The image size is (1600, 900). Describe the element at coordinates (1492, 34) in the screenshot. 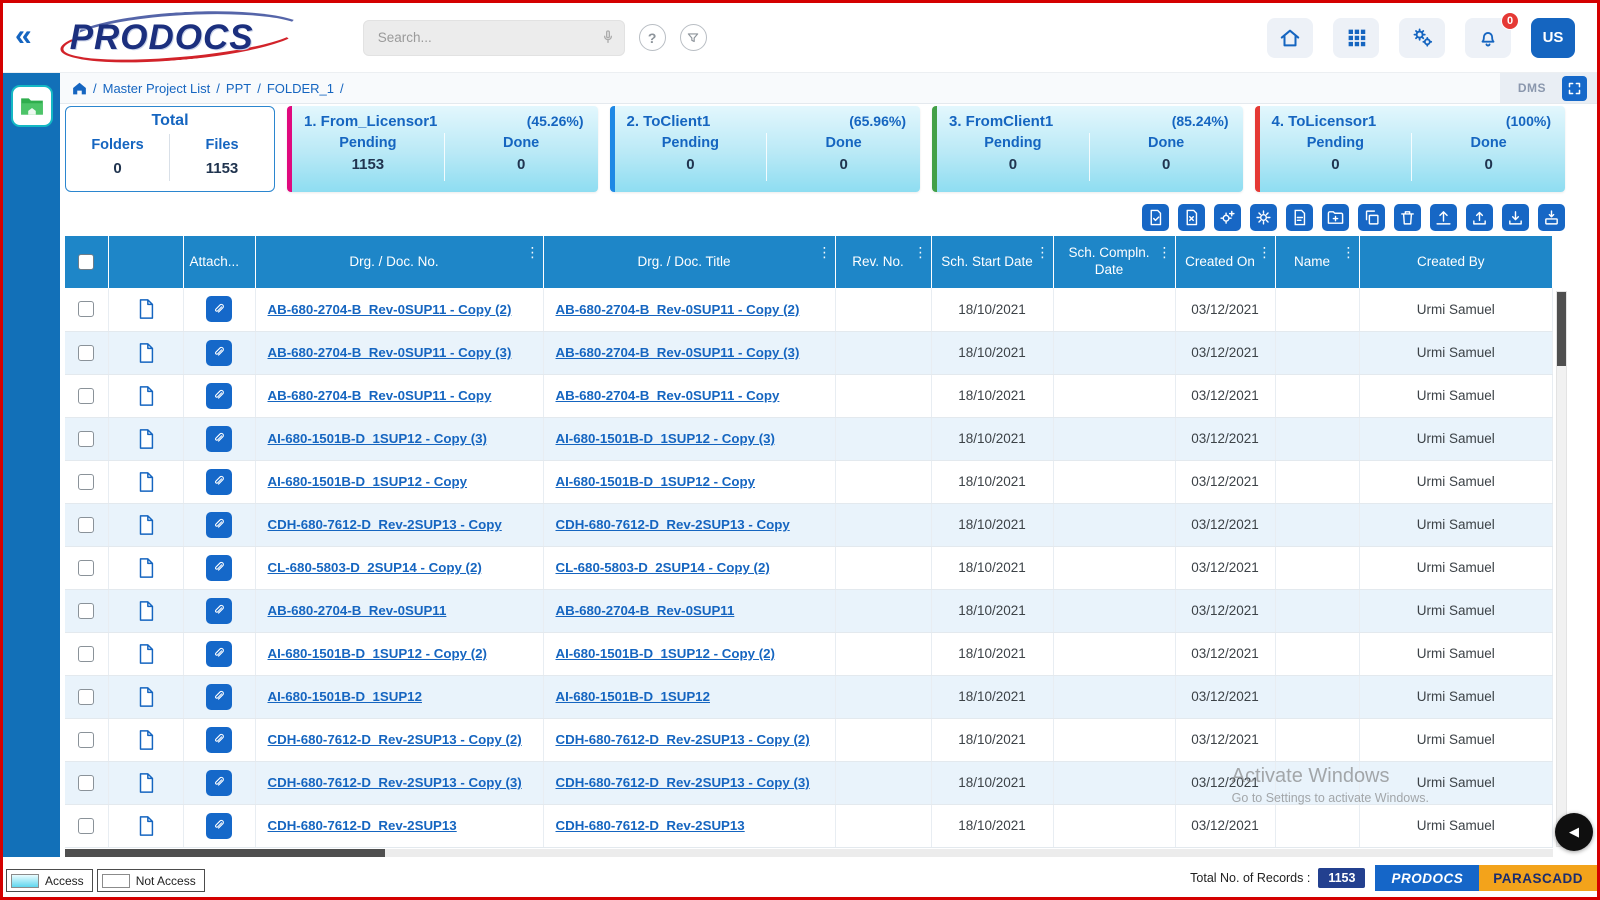

I see `notifications-bell-button: 0` at that location.